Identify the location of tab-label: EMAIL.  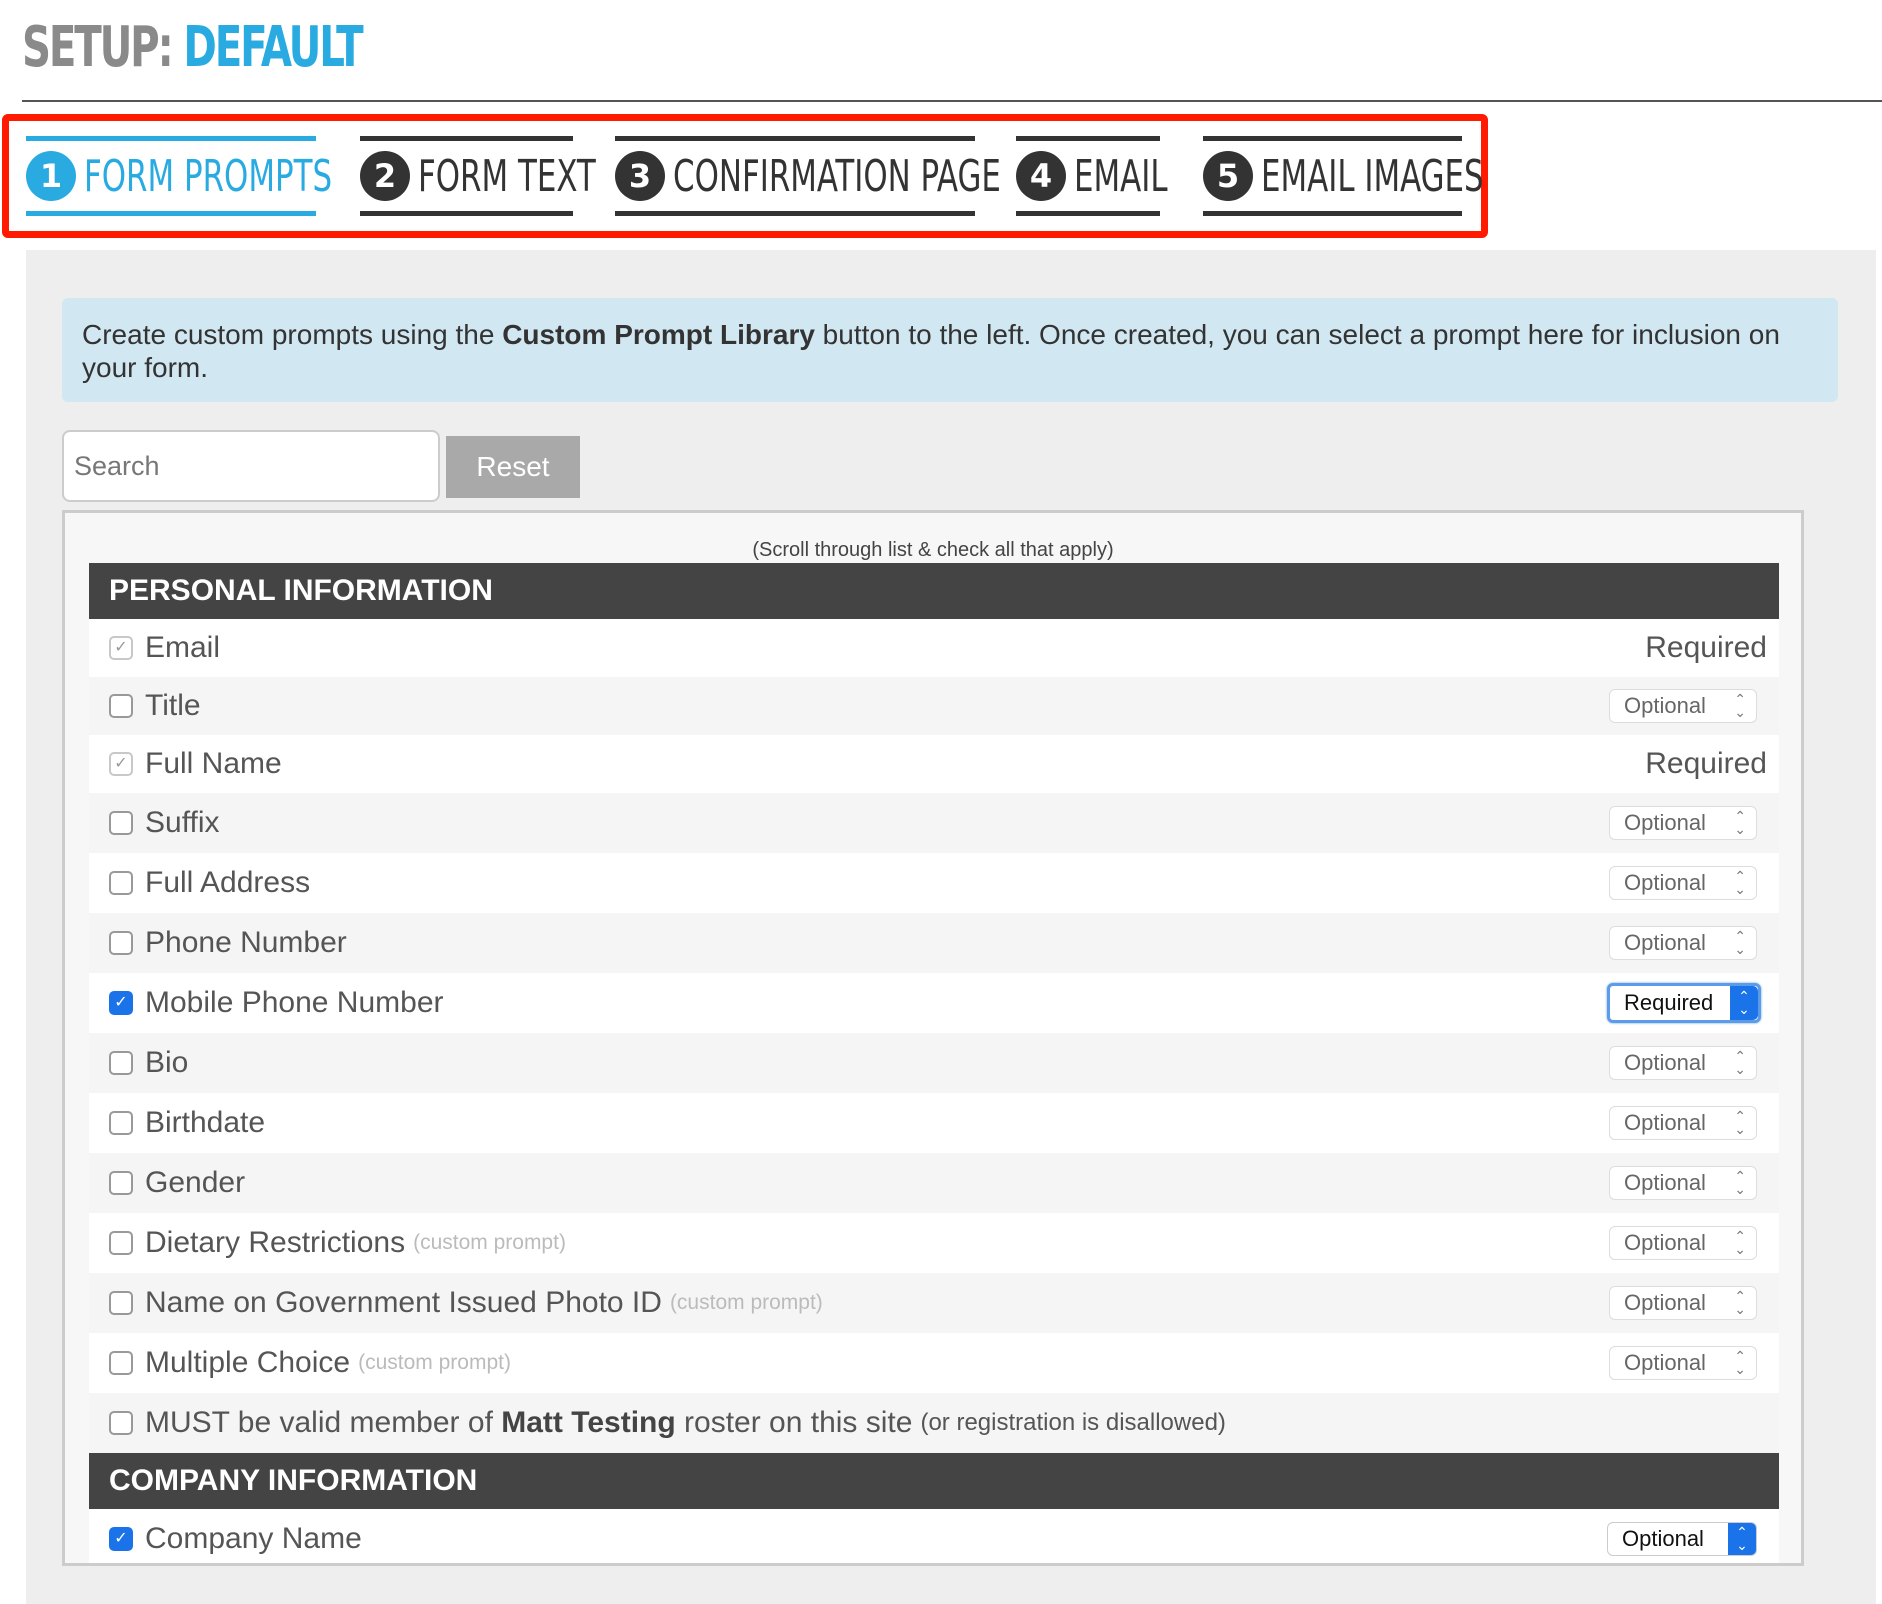
(1121, 176).